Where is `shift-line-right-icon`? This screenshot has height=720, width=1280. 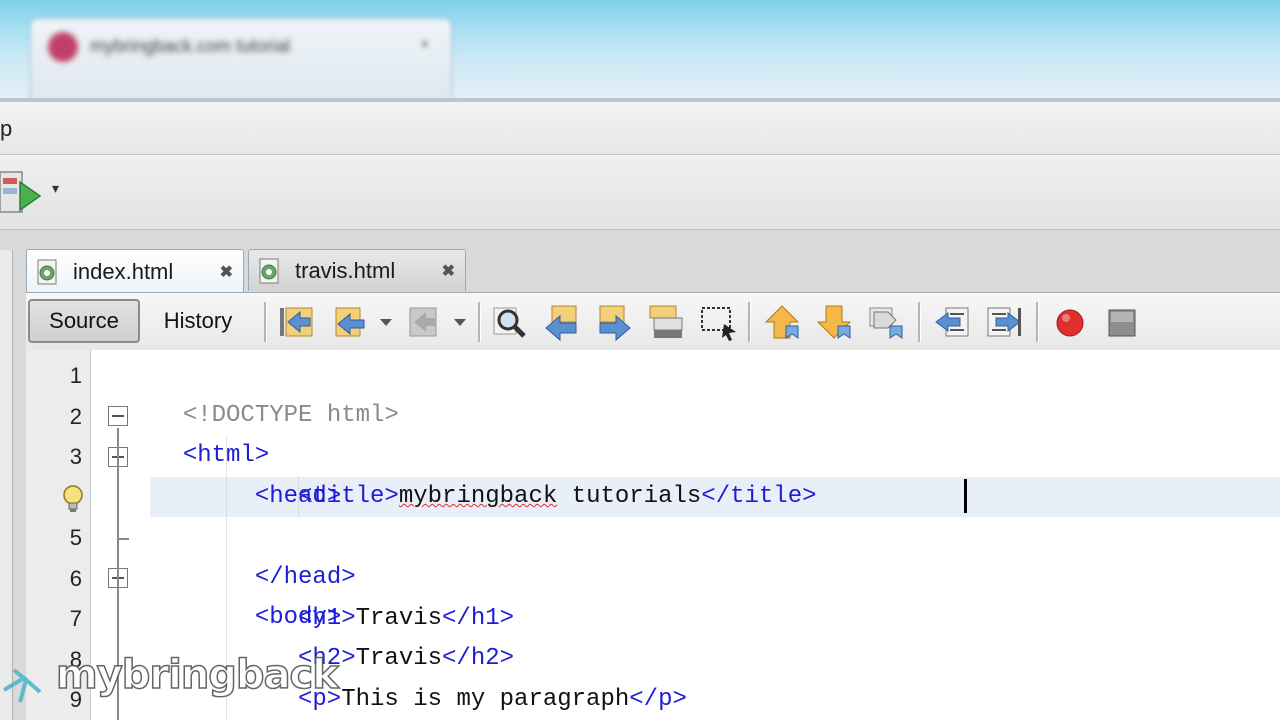 shift-line-right-icon is located at coordinates (1004, 322).